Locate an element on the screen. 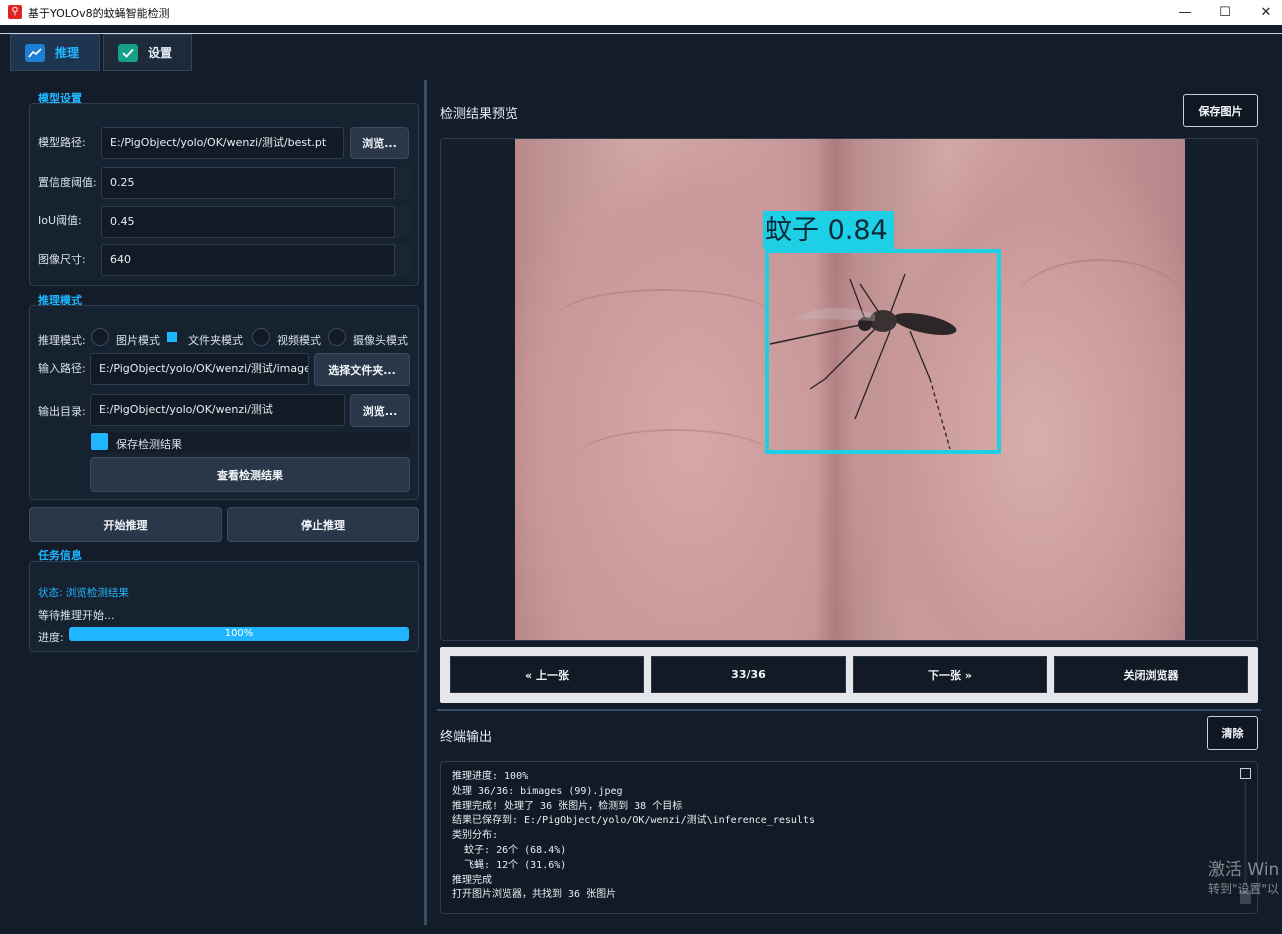  tab-inference: 推理 is located at coordinates (55, 52).